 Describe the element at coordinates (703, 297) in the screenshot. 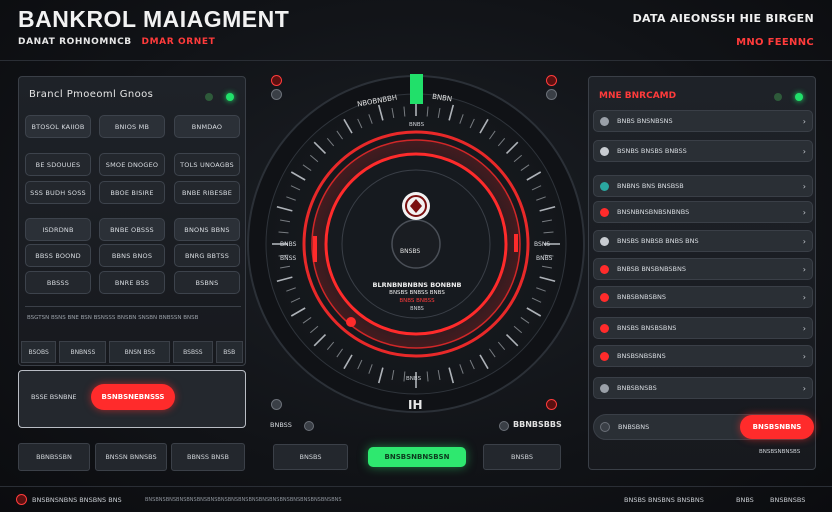

I see `command-item: BNBSBNBSBNS ›` at that location.